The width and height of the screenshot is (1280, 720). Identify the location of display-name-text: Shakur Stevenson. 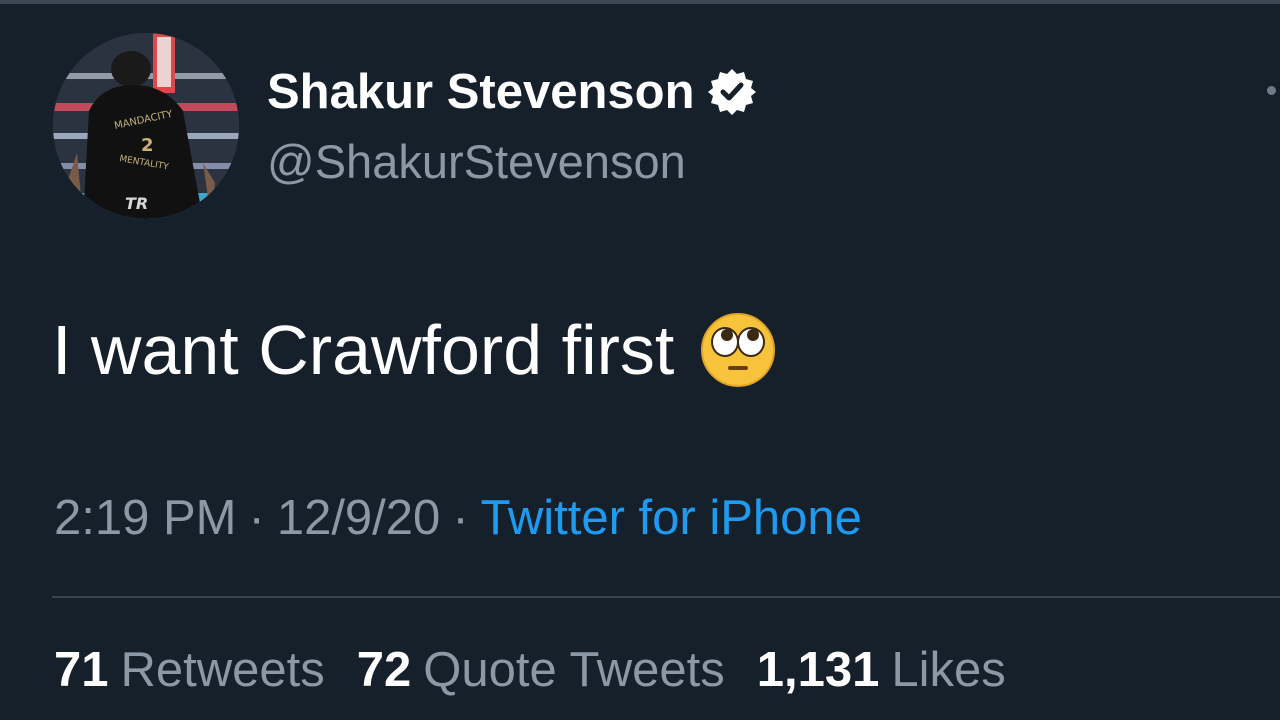
(481, 92).